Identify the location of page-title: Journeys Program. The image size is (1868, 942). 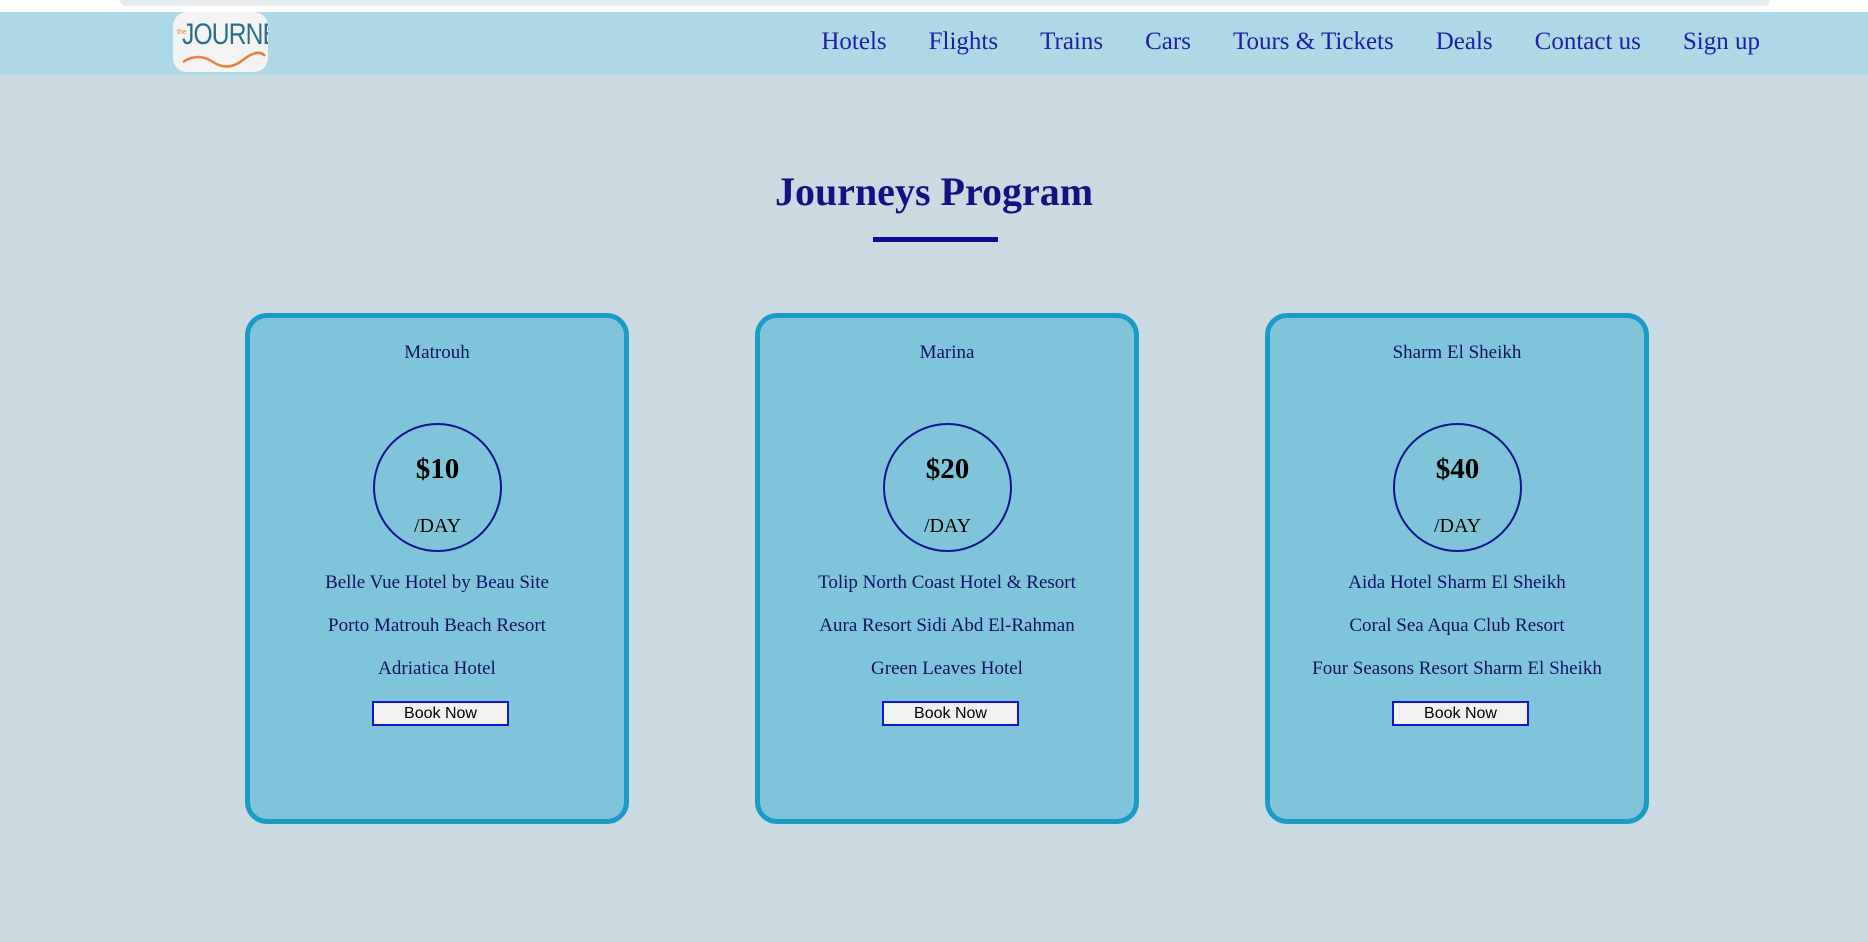
(934, 191).